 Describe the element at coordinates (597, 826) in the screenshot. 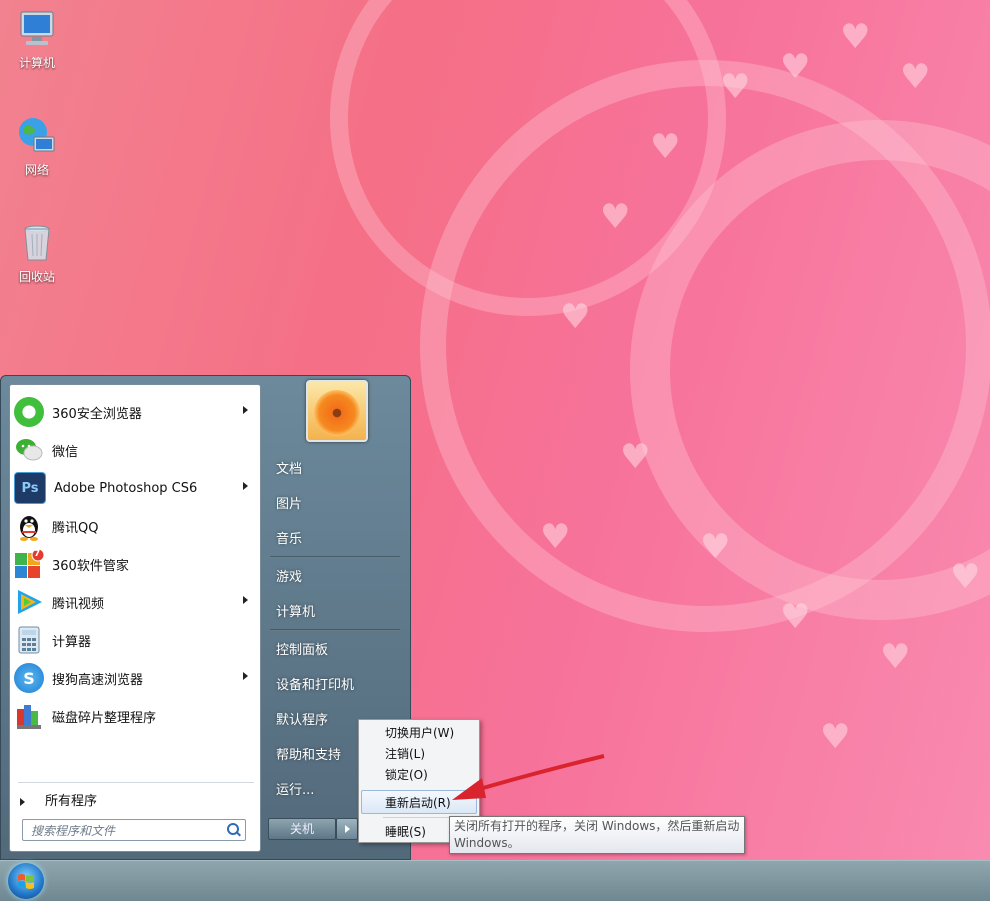

I see `tooltip-line: 关闭所有打开的程序，关闭 Windows，然后重新启动` at that location.